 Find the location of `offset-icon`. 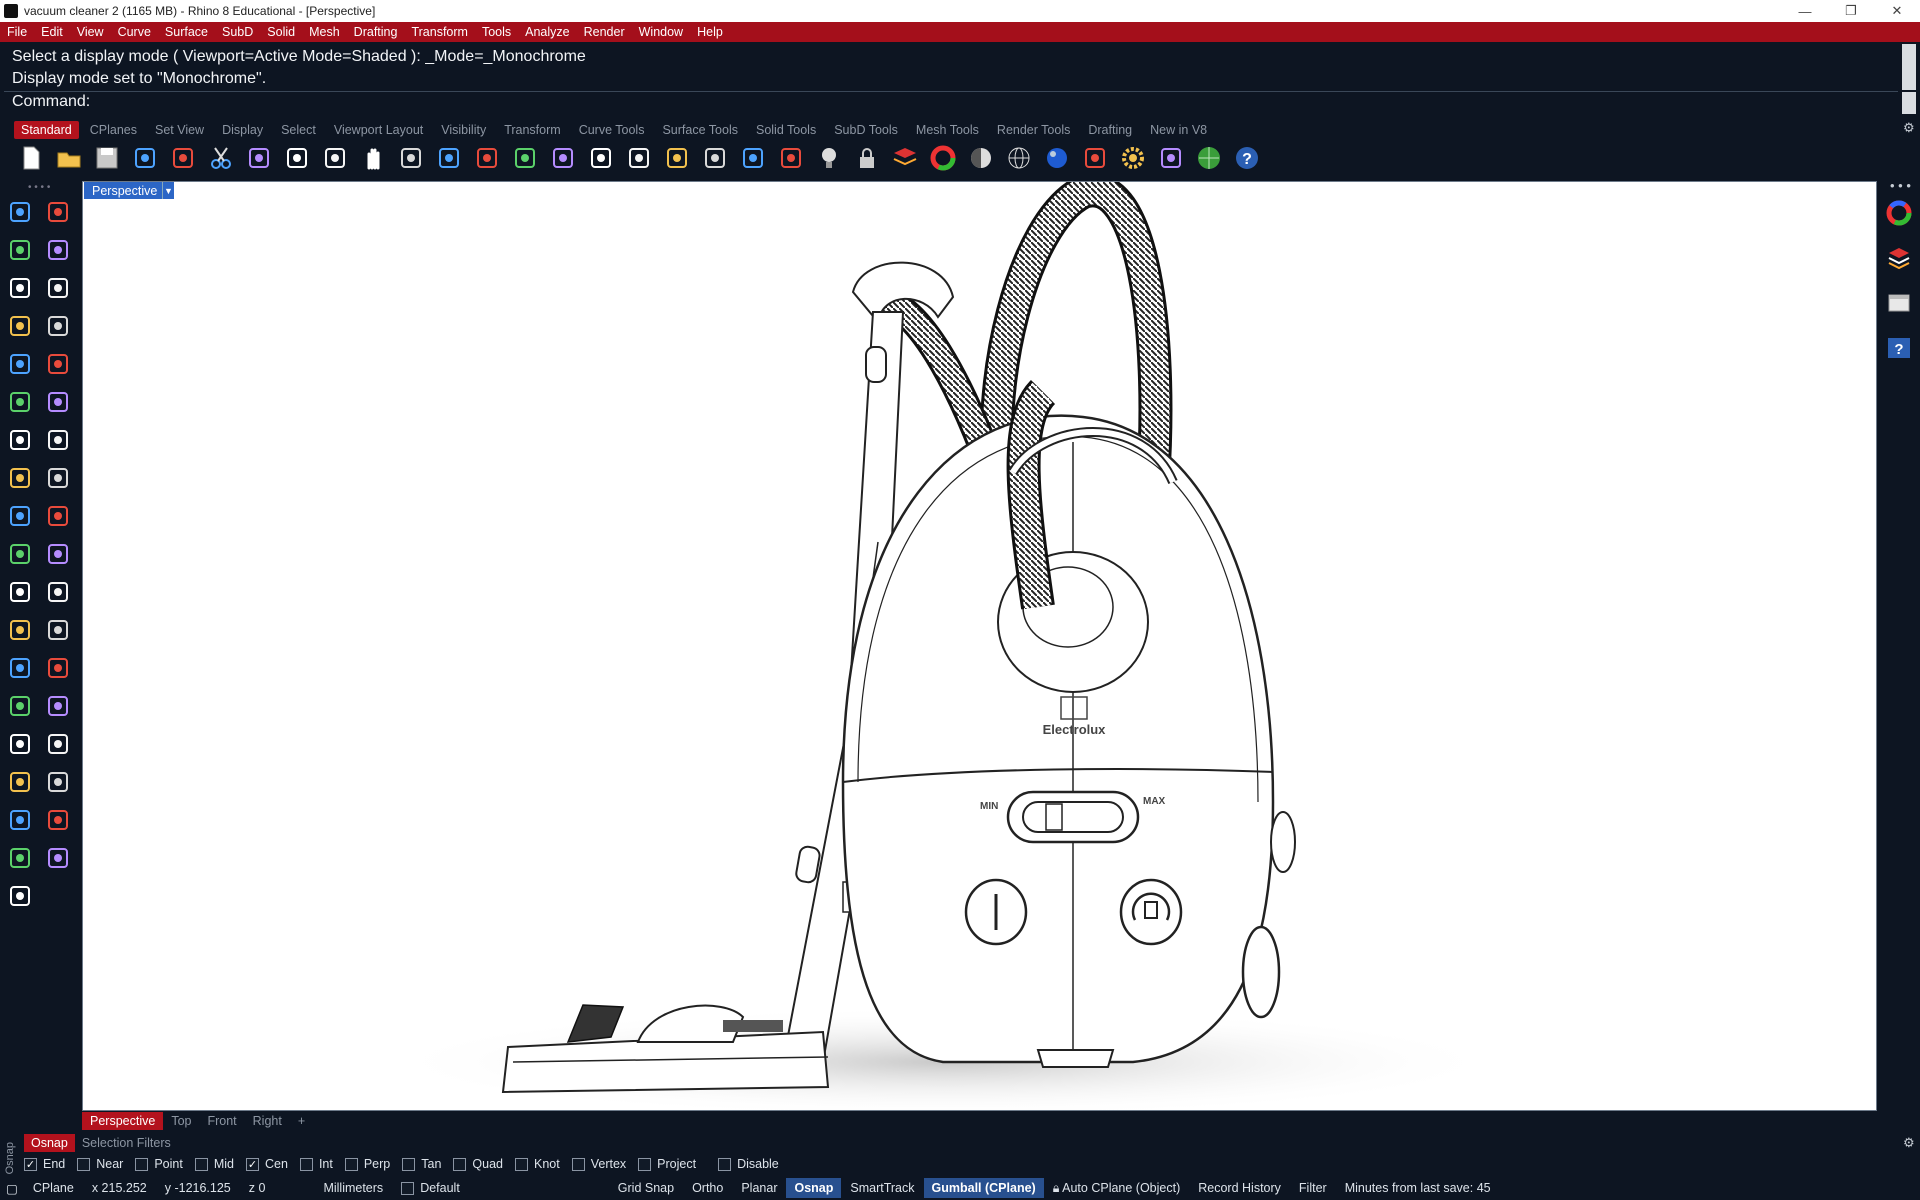

offset-icon is located at coordinates (20, 630).